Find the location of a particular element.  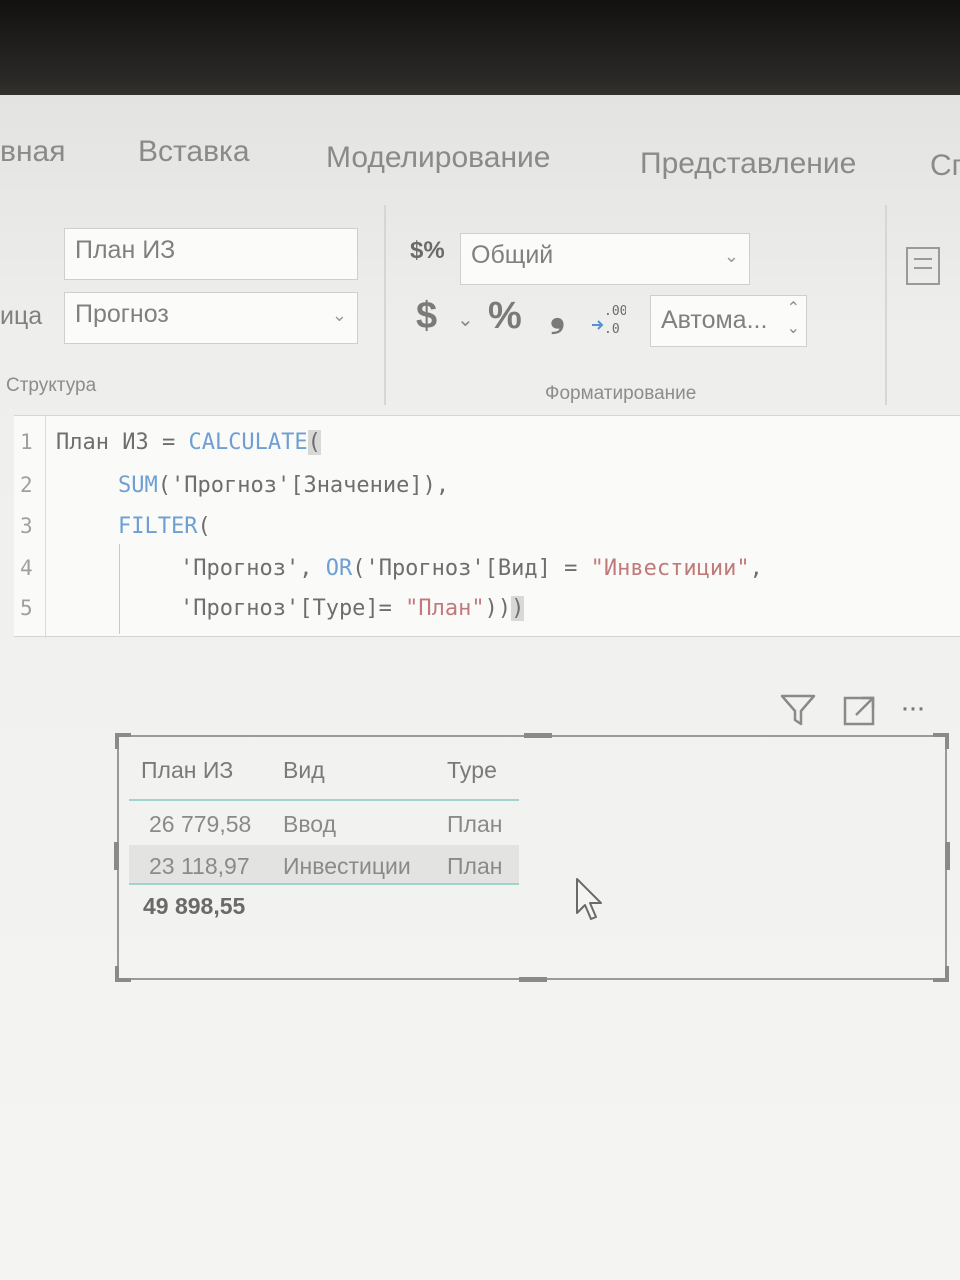

decimal-places-spinner: Автома... ⌃ ⌄ is located at coordinates (728, 321).